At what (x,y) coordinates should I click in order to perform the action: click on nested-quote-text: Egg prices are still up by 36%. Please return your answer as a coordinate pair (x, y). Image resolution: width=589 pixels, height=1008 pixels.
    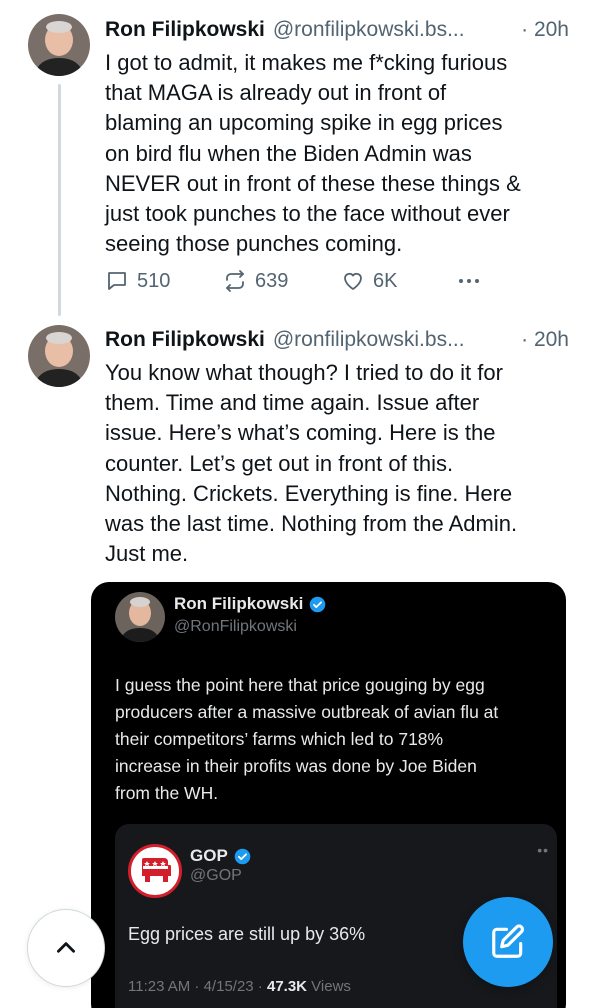
    Looking at the image, I should click on (247, 934).